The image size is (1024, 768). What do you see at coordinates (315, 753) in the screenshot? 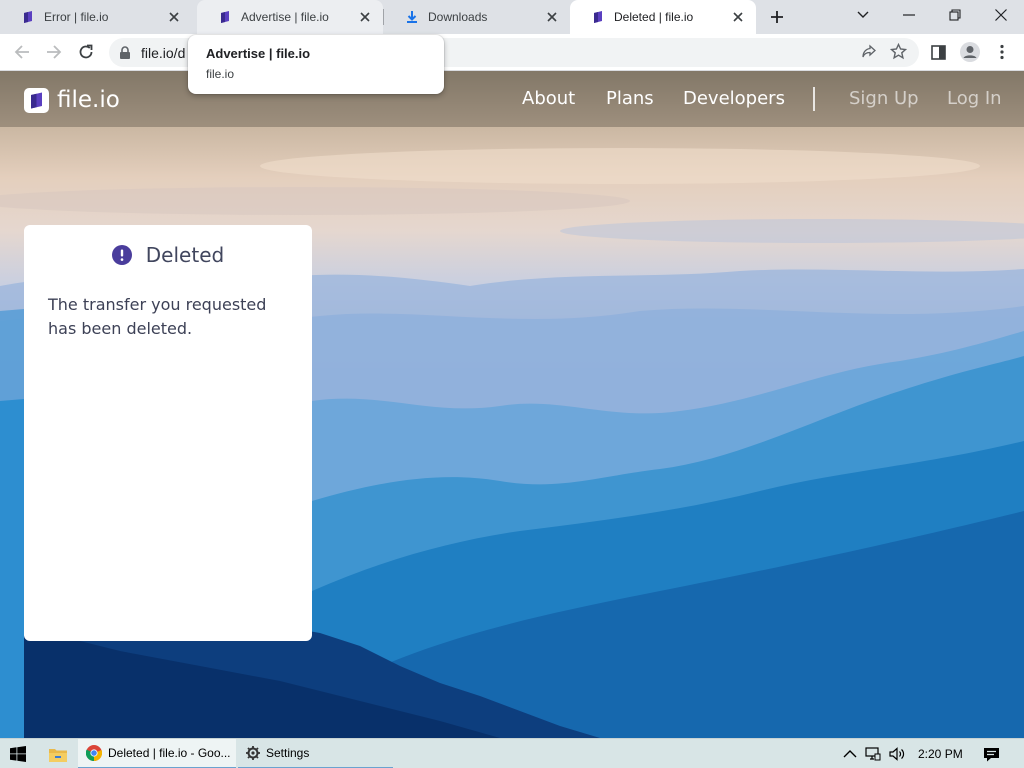
I see `taskbar-item-settings: Settings` at bounding box center [315, 753].